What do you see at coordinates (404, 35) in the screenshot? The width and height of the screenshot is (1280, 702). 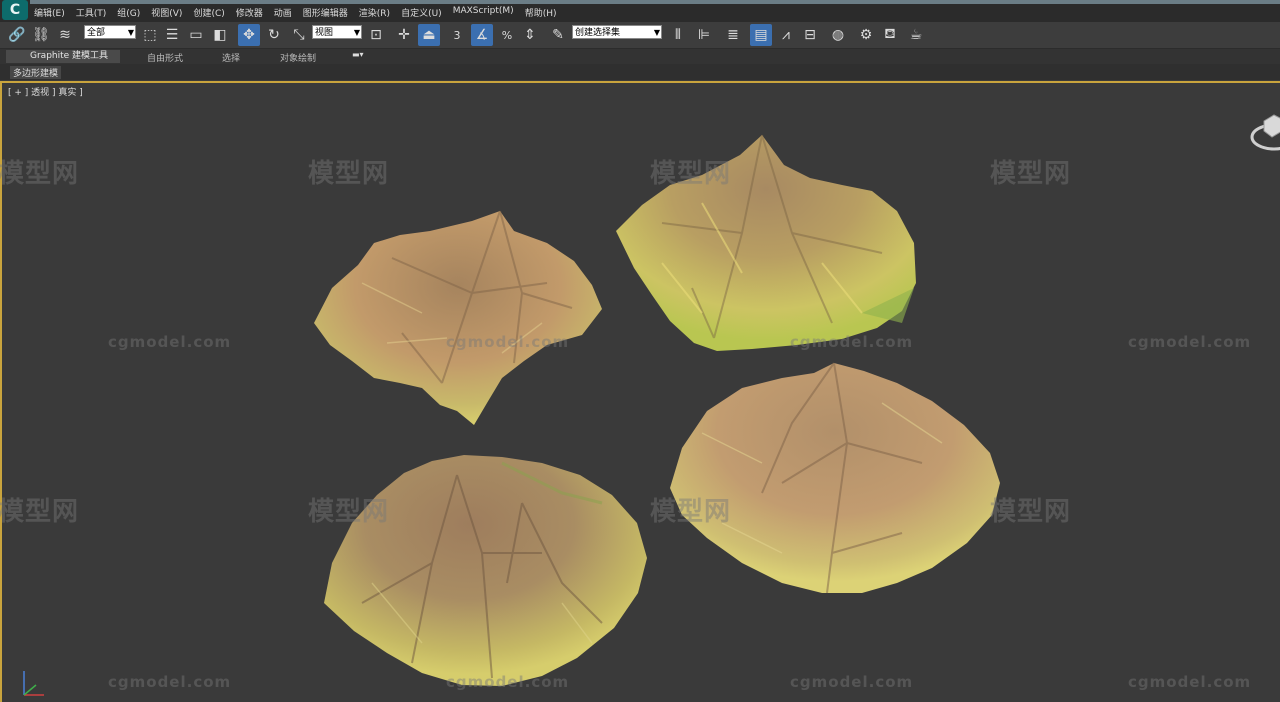 I see `manipulate-icon: ✛` at bounding box center [404, 35].